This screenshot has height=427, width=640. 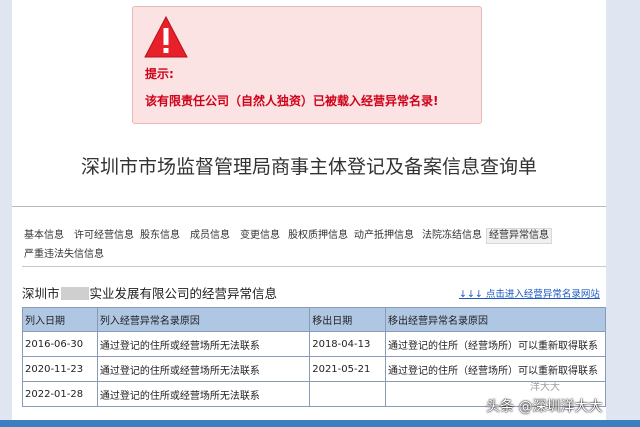 I want to click on company-suffix: 实业发展有限公司的经营异常信息, so click(x=183, y=293).